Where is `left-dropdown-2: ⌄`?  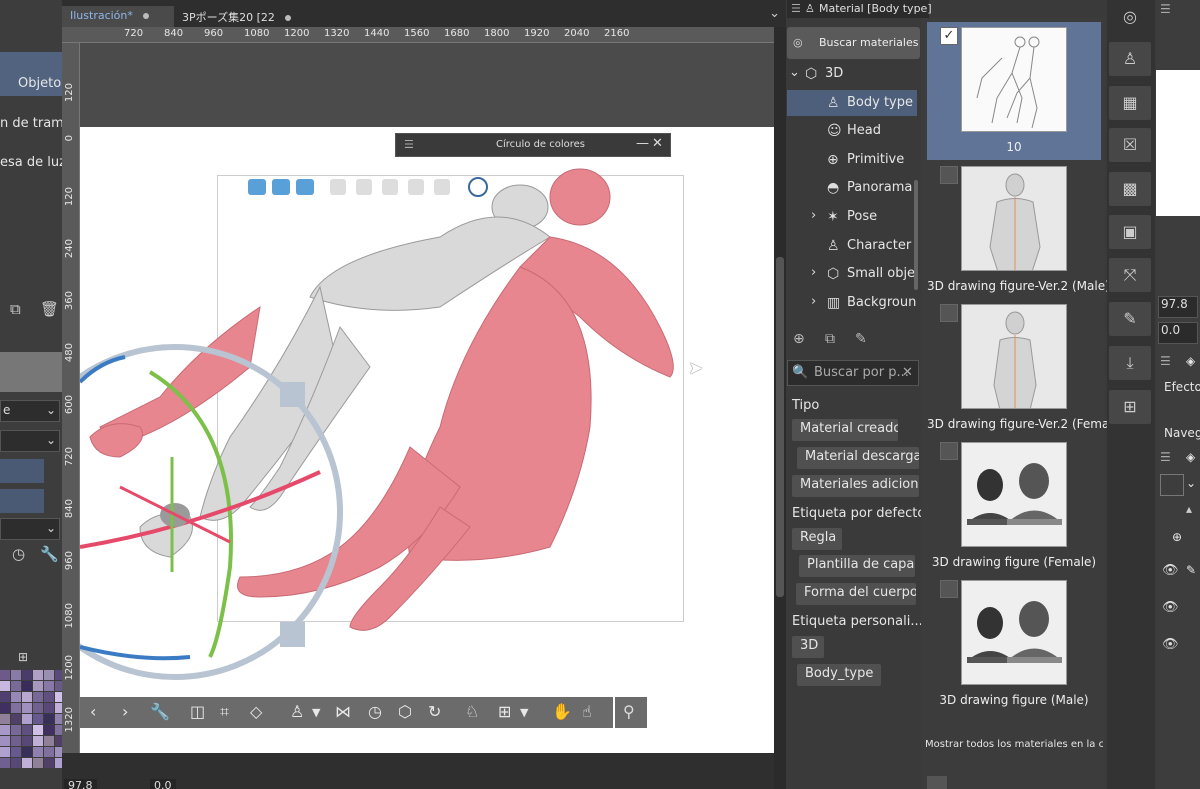
left-dropdown-2: ⌄ is located at coordinates (30, 441).